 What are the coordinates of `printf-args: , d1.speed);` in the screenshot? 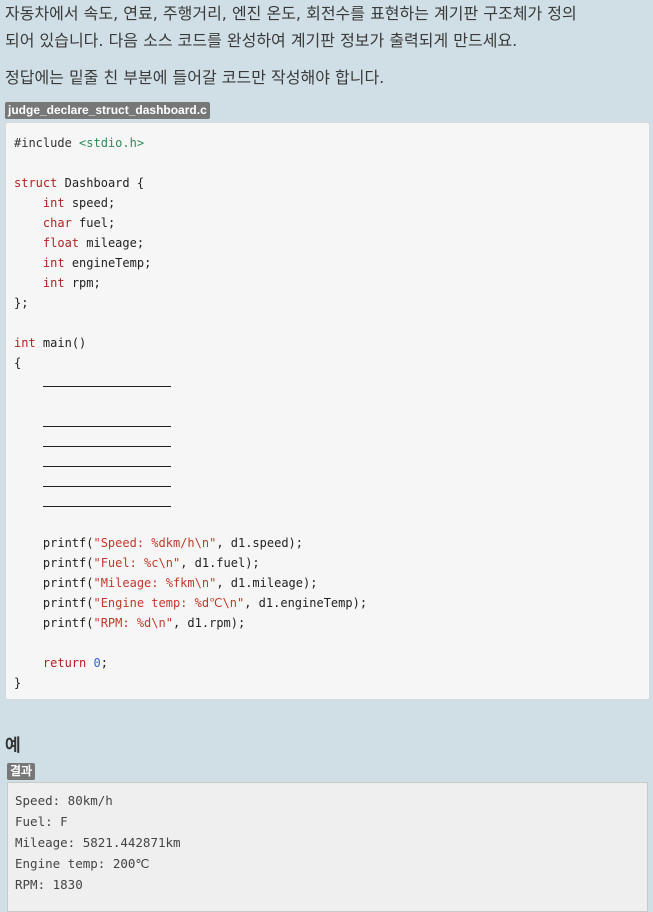 It's located at (260, 543).